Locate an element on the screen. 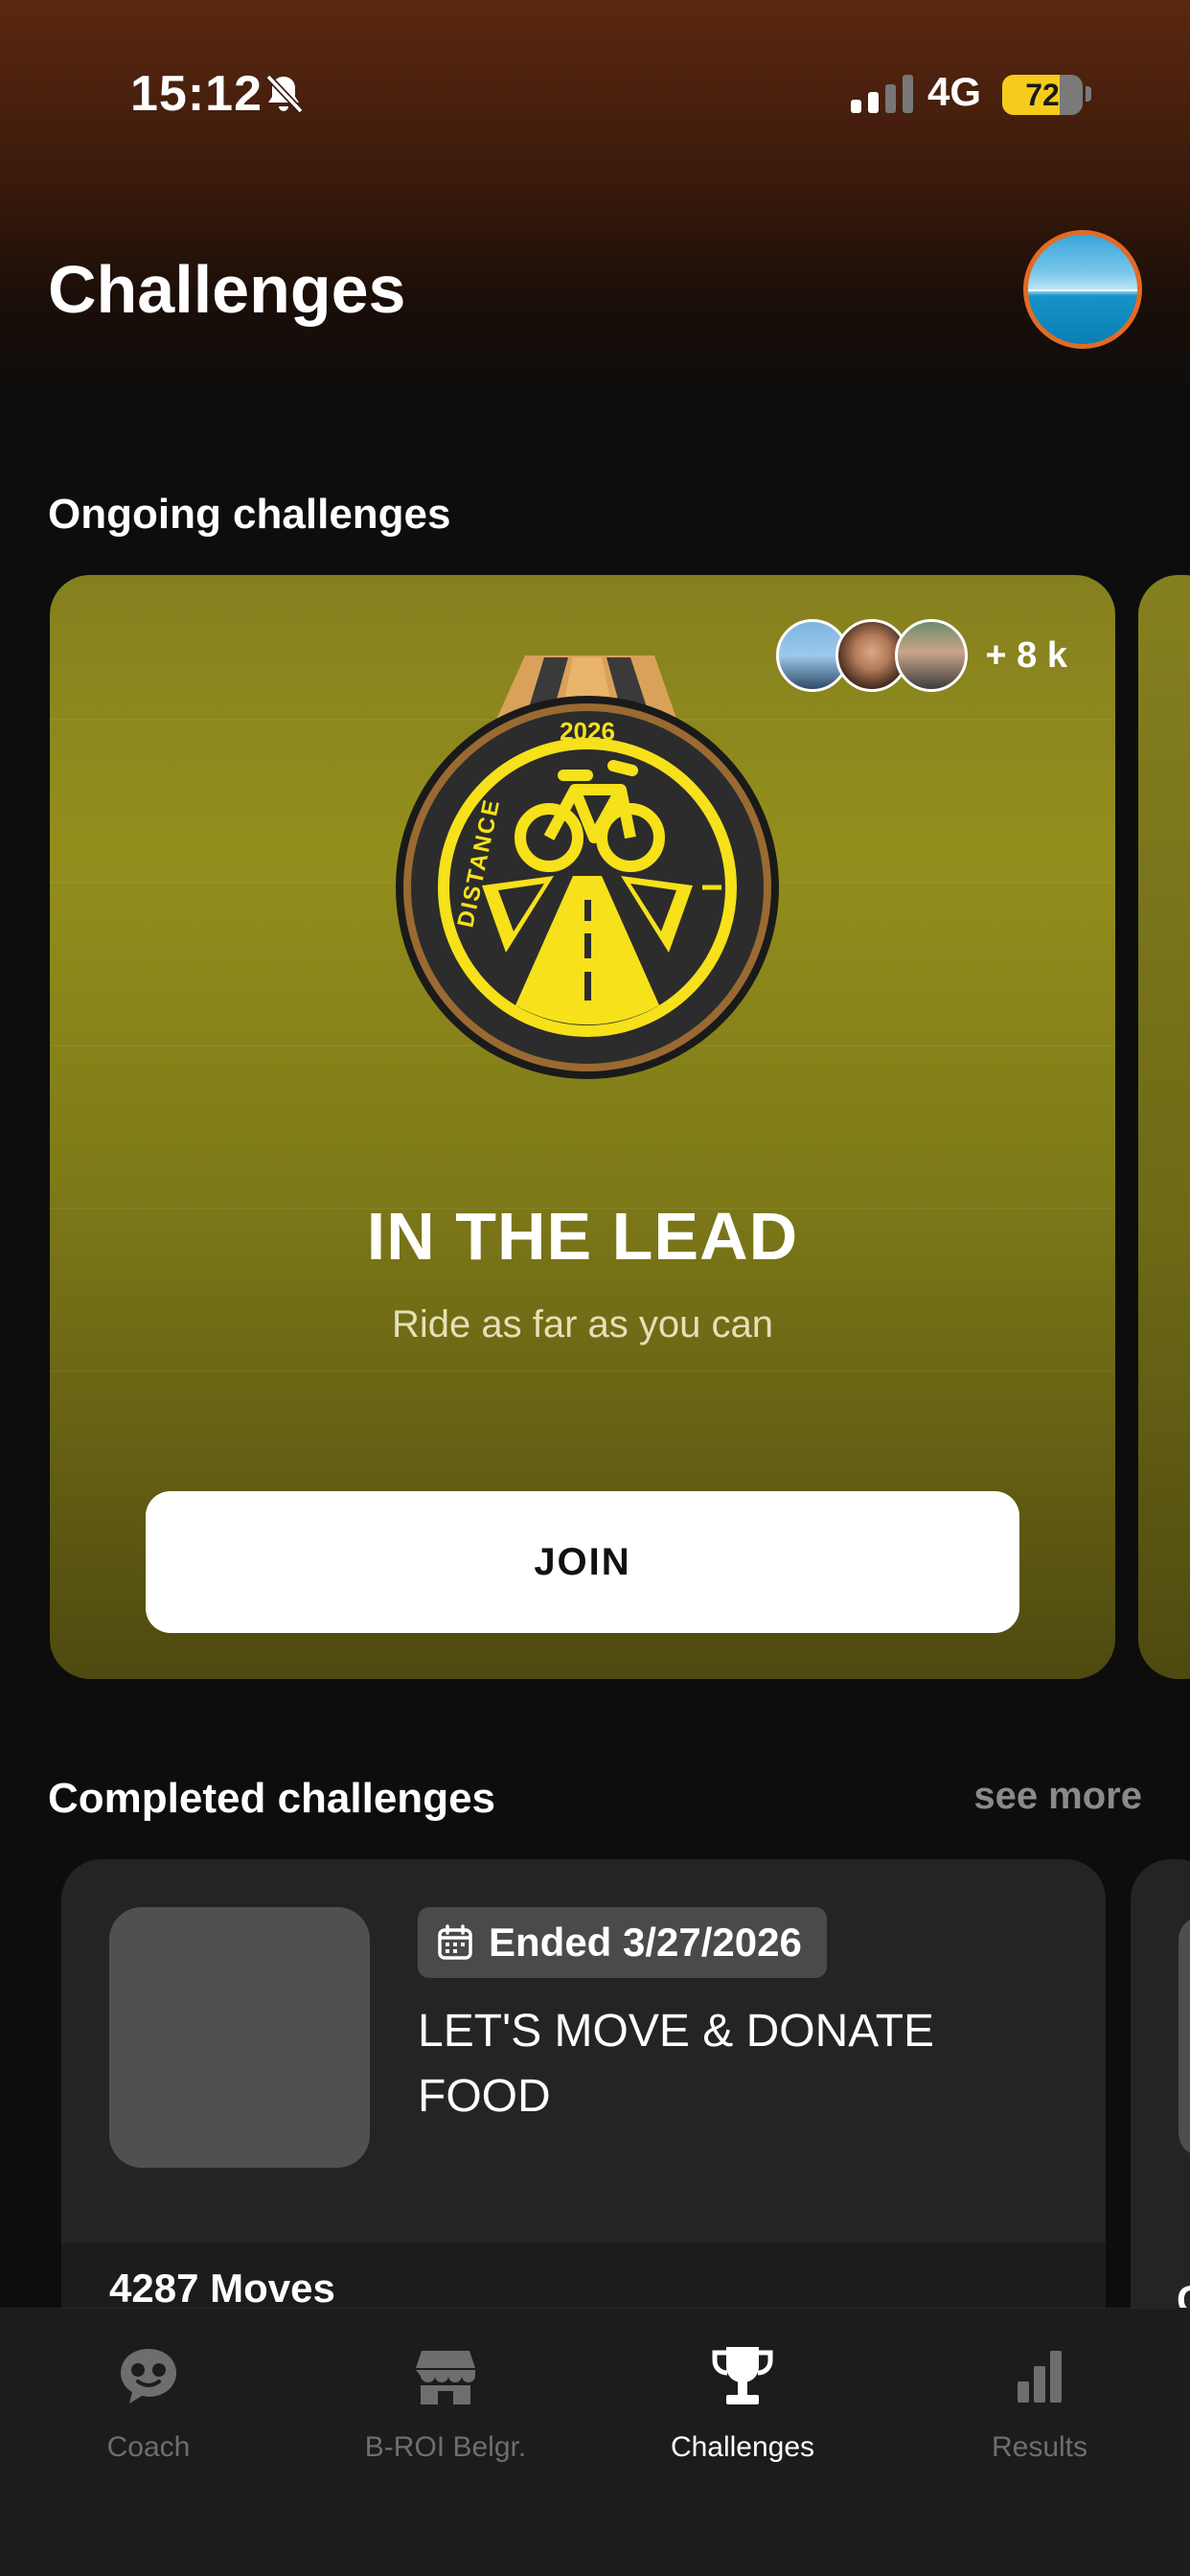 The height and width of the screenshot is (2576, 1190). avatar-photo is located at coordinates (1082, 290).